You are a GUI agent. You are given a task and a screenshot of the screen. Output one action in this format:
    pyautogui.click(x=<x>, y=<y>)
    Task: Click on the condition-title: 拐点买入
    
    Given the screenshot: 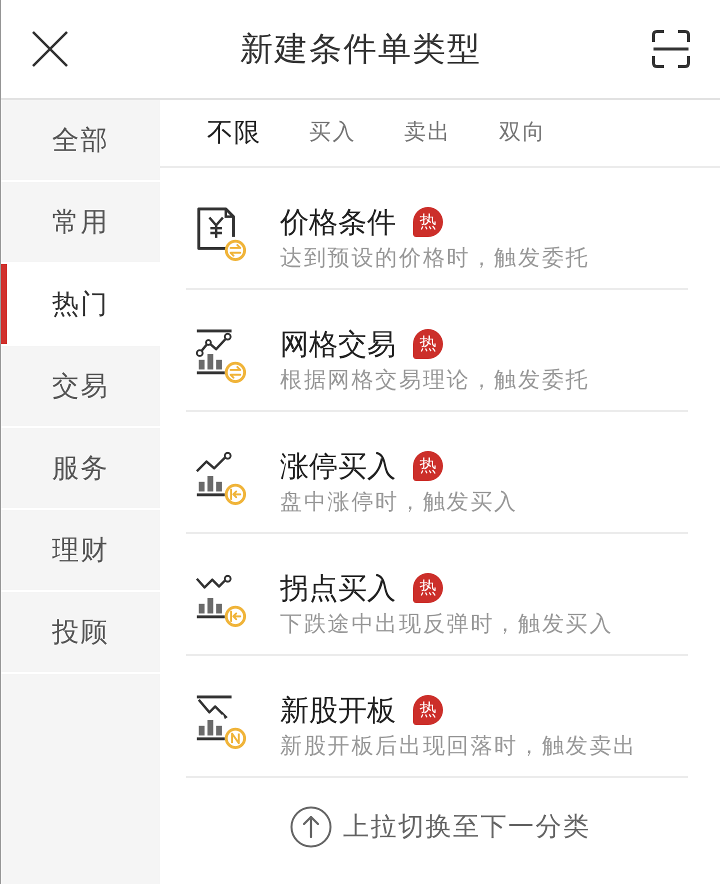 What is the action you would take?
    pyautogui.click(x=338, y=588)
    